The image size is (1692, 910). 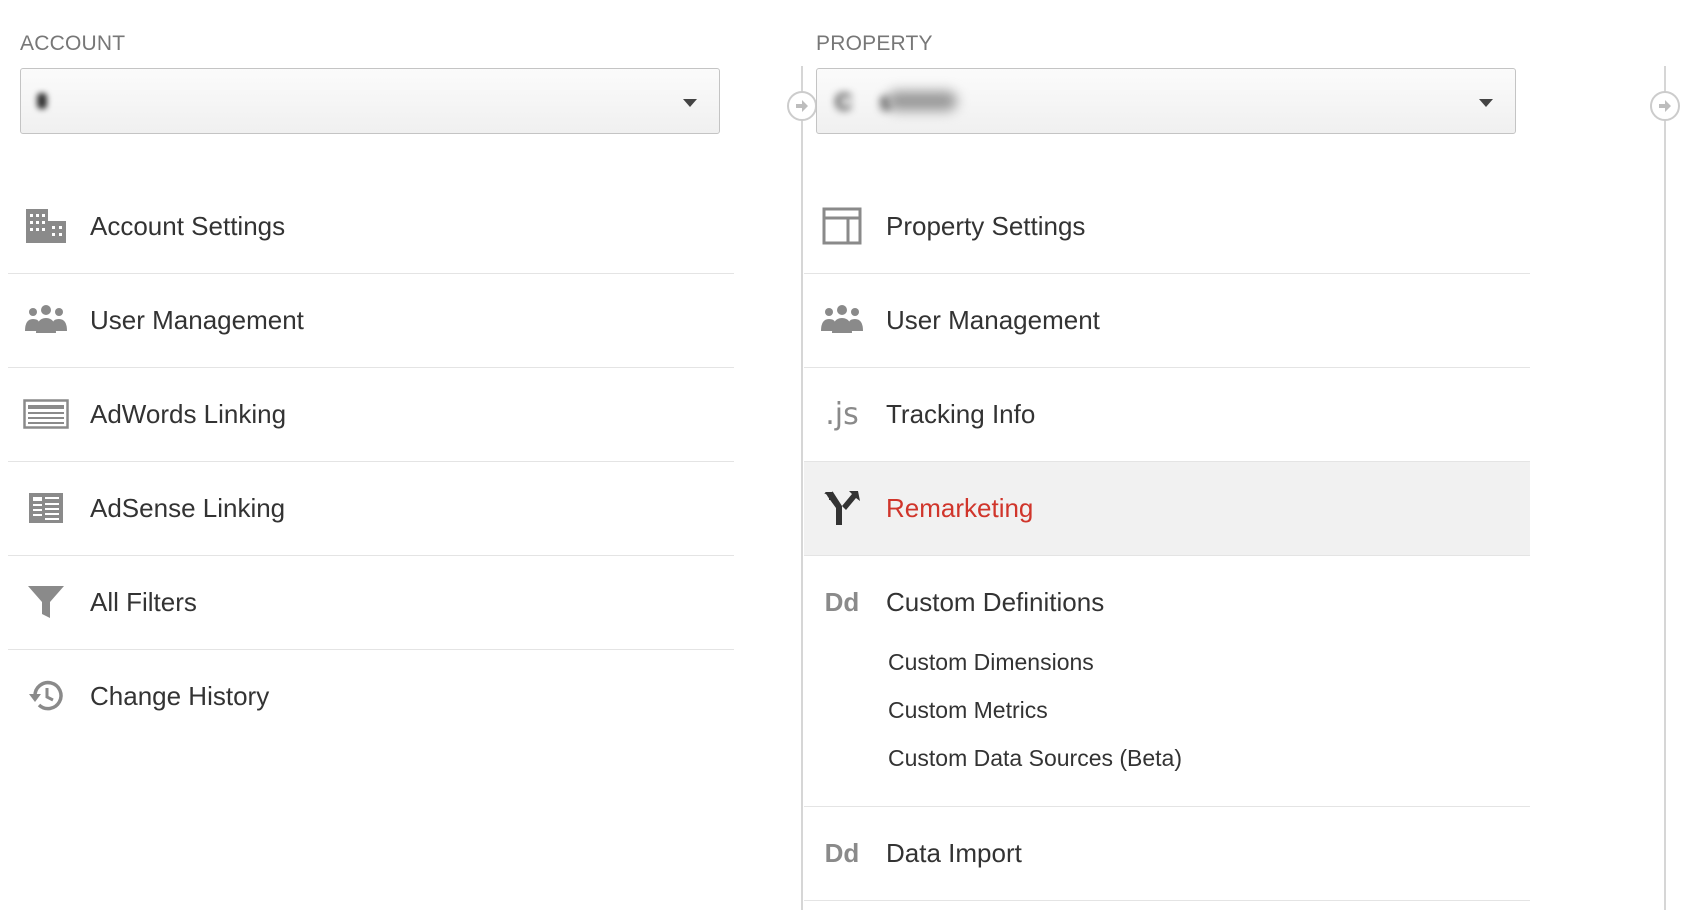 I want to click on data-import-item: Dd Data Import, so click(x=1167, y=854).